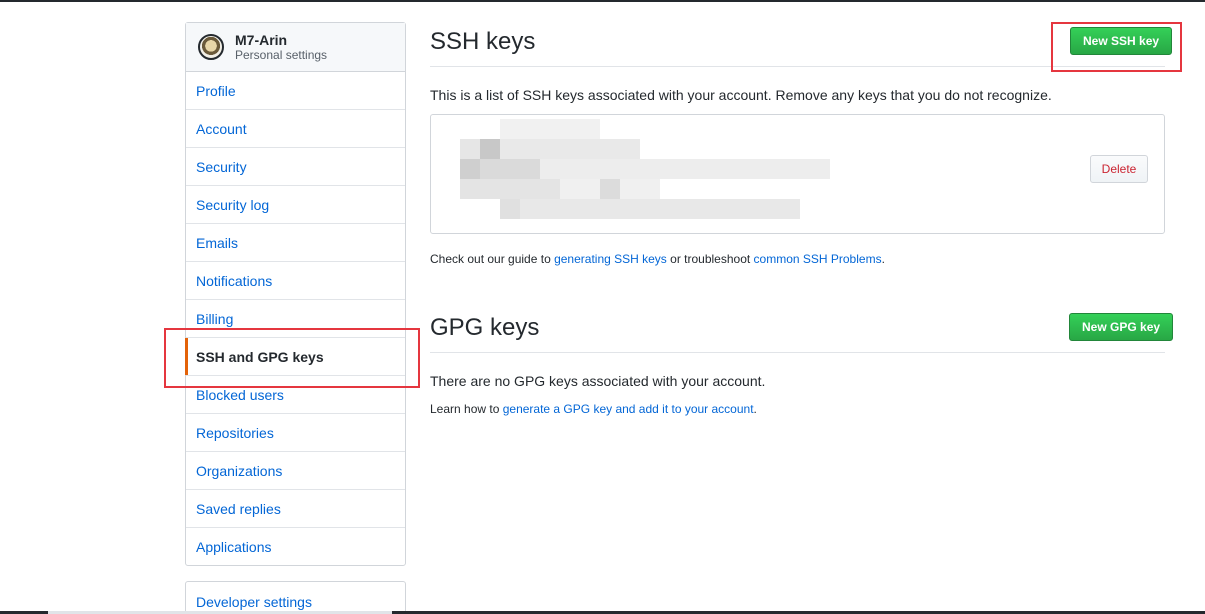 Image resolution: width=1205 pixels, height=614 pixels. What do you see at coordinates (818, 259) in the screenshot?
I see `common-ssh-problems-link: common SSH Problems` at bounding box center [818, 259].